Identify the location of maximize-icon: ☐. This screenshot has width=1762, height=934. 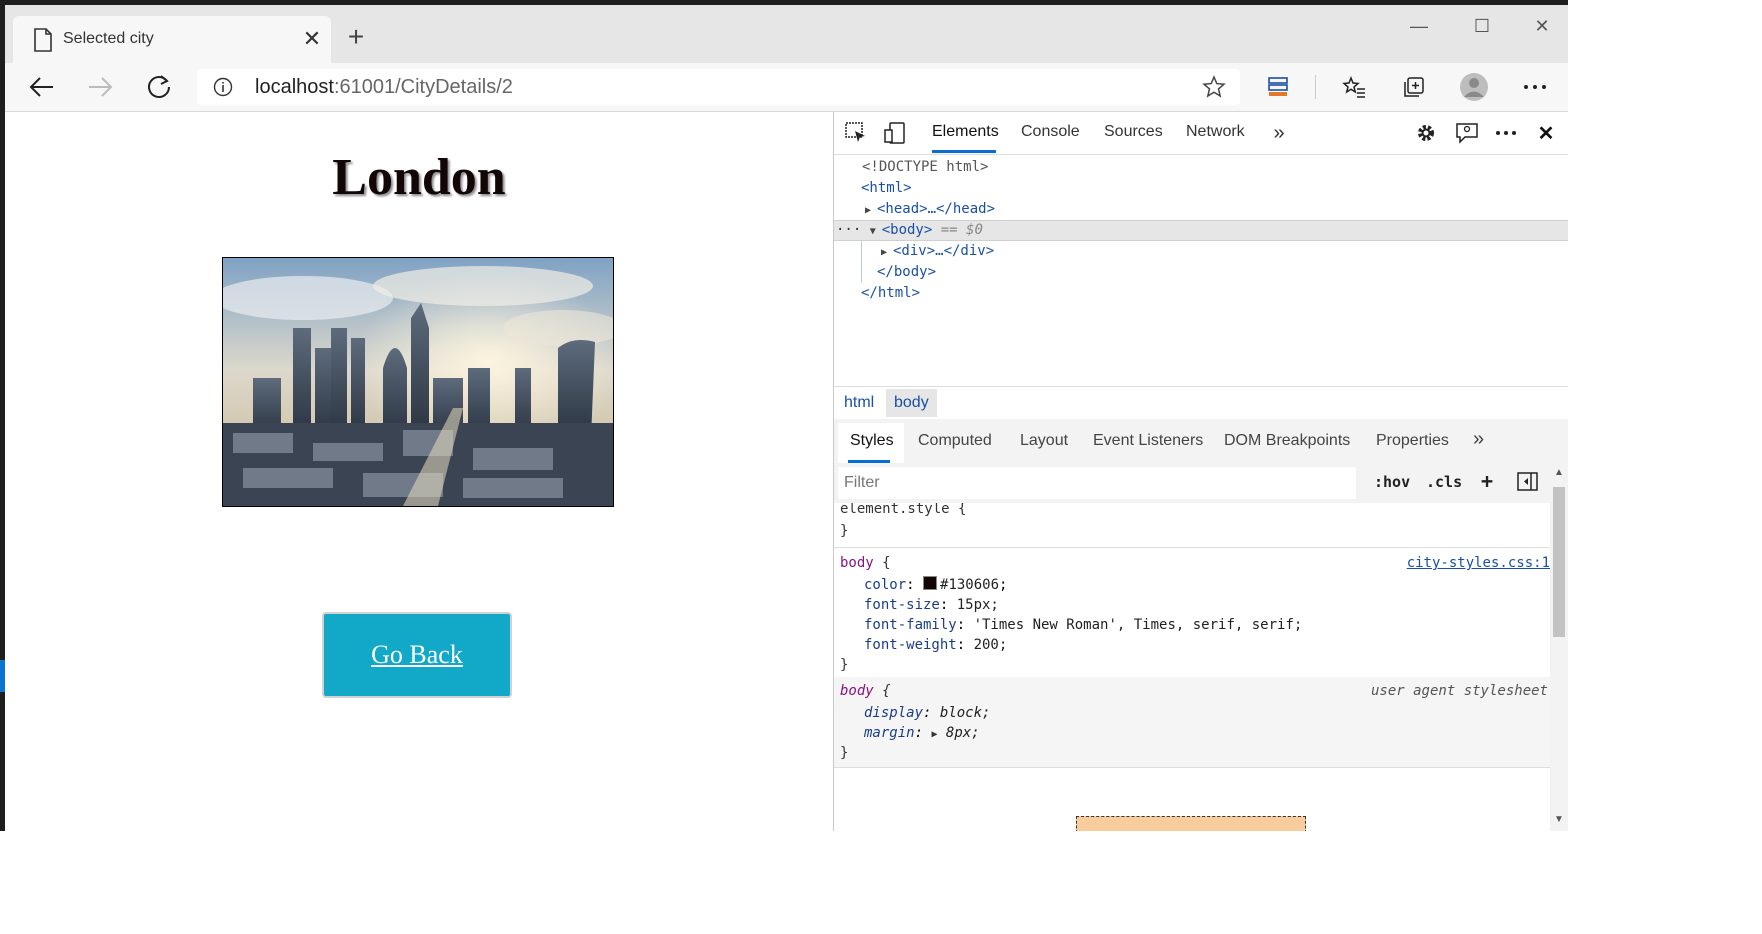
(1482, 26).